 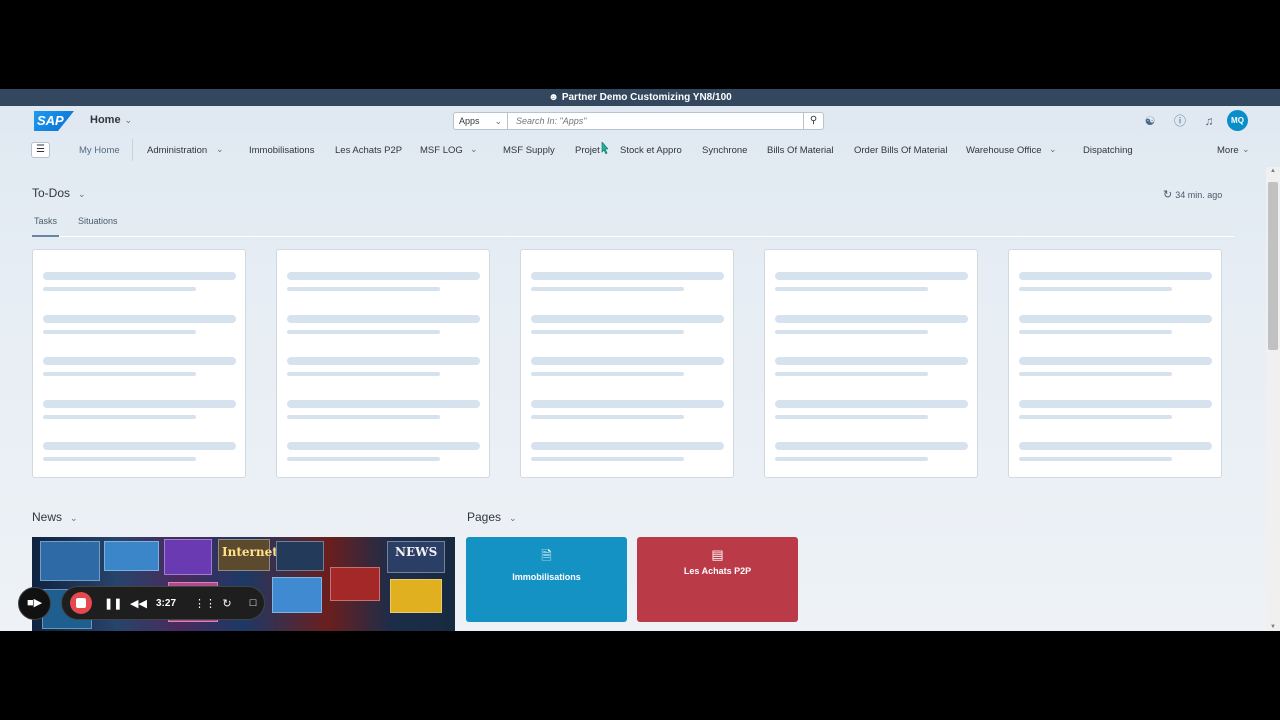 I want to click on camera-icon: ■▶, so click(x=34, y=603).